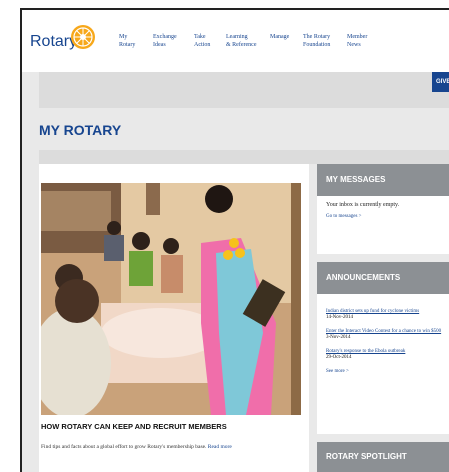 Image resolution: width=449 pixels, height=472 pixels. I want to click on inbox-empty-text: Your inbox is currently empty., so click(363, 205).